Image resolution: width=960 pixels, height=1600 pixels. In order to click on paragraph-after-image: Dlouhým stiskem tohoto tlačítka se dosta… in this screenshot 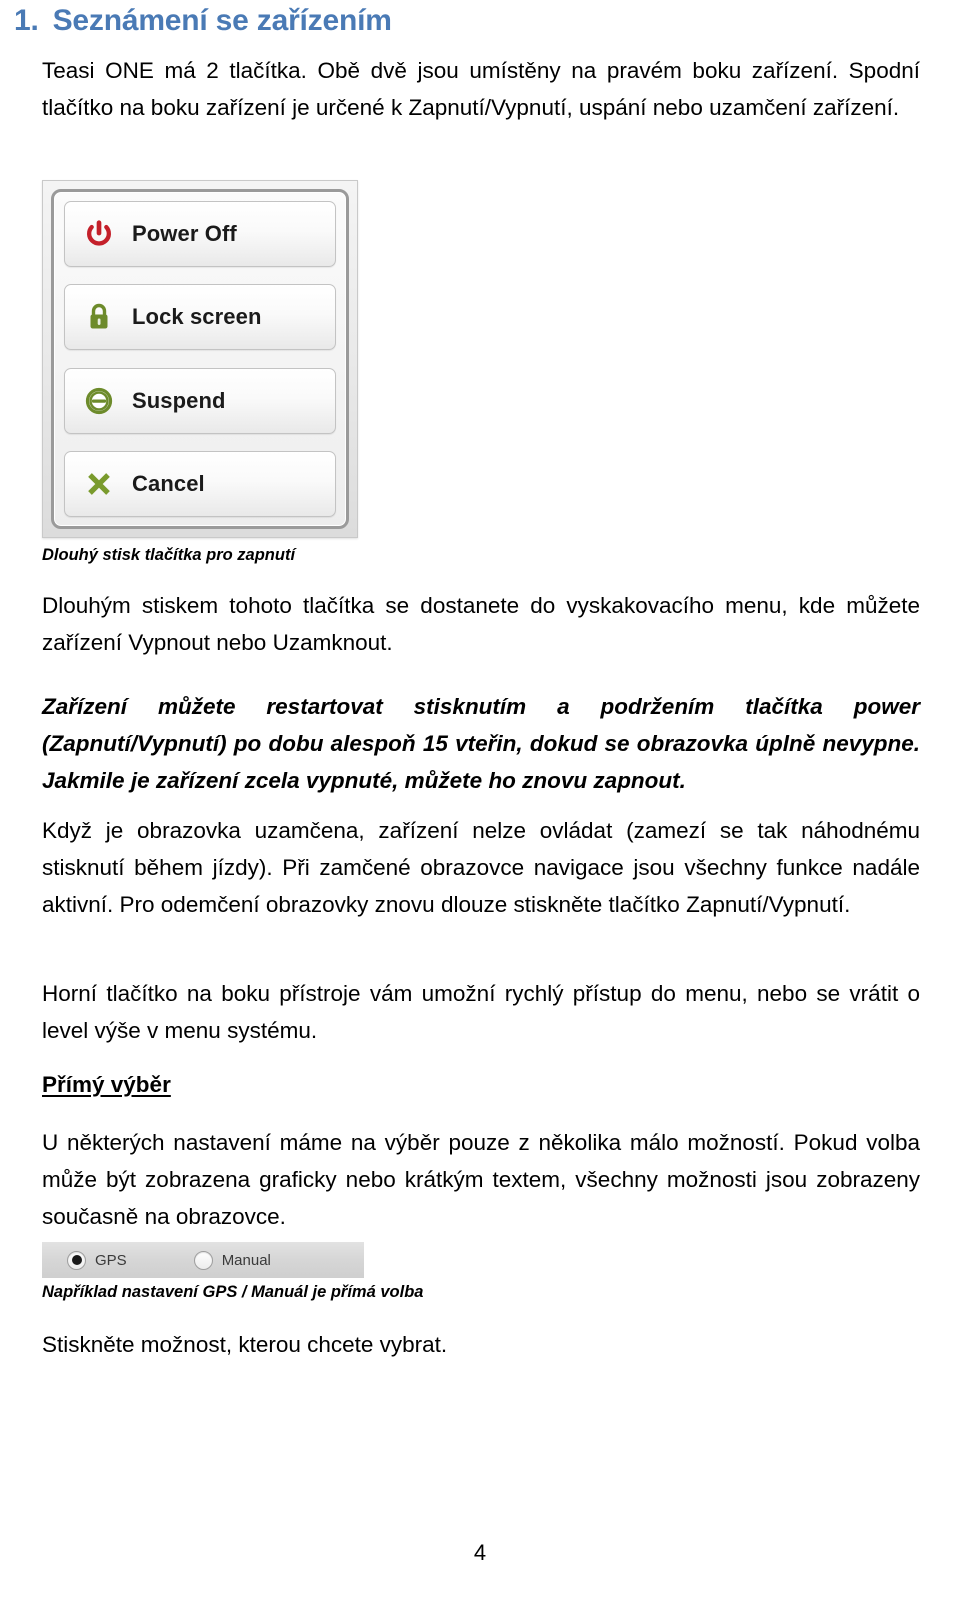, I will do `click(481, 624)`.